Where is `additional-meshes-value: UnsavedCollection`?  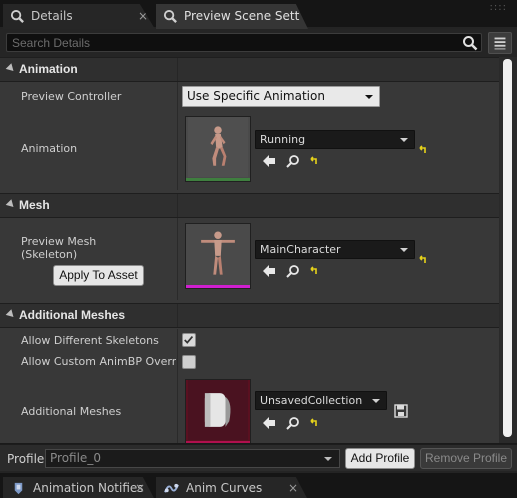
additional-meshes-value: UnsavedCollection is located at coordinates (311, 400).